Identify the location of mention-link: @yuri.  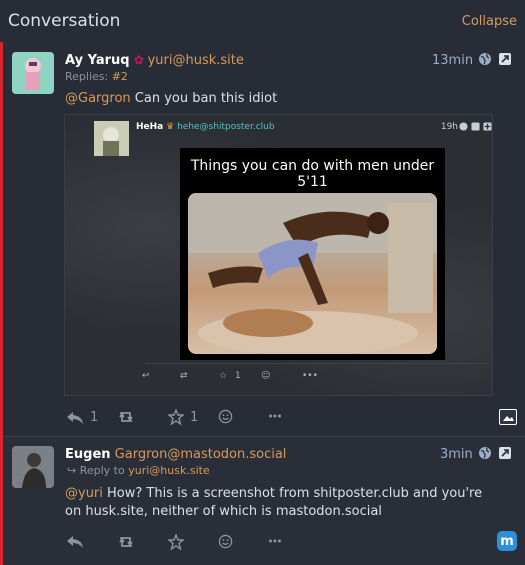
(84, 493).